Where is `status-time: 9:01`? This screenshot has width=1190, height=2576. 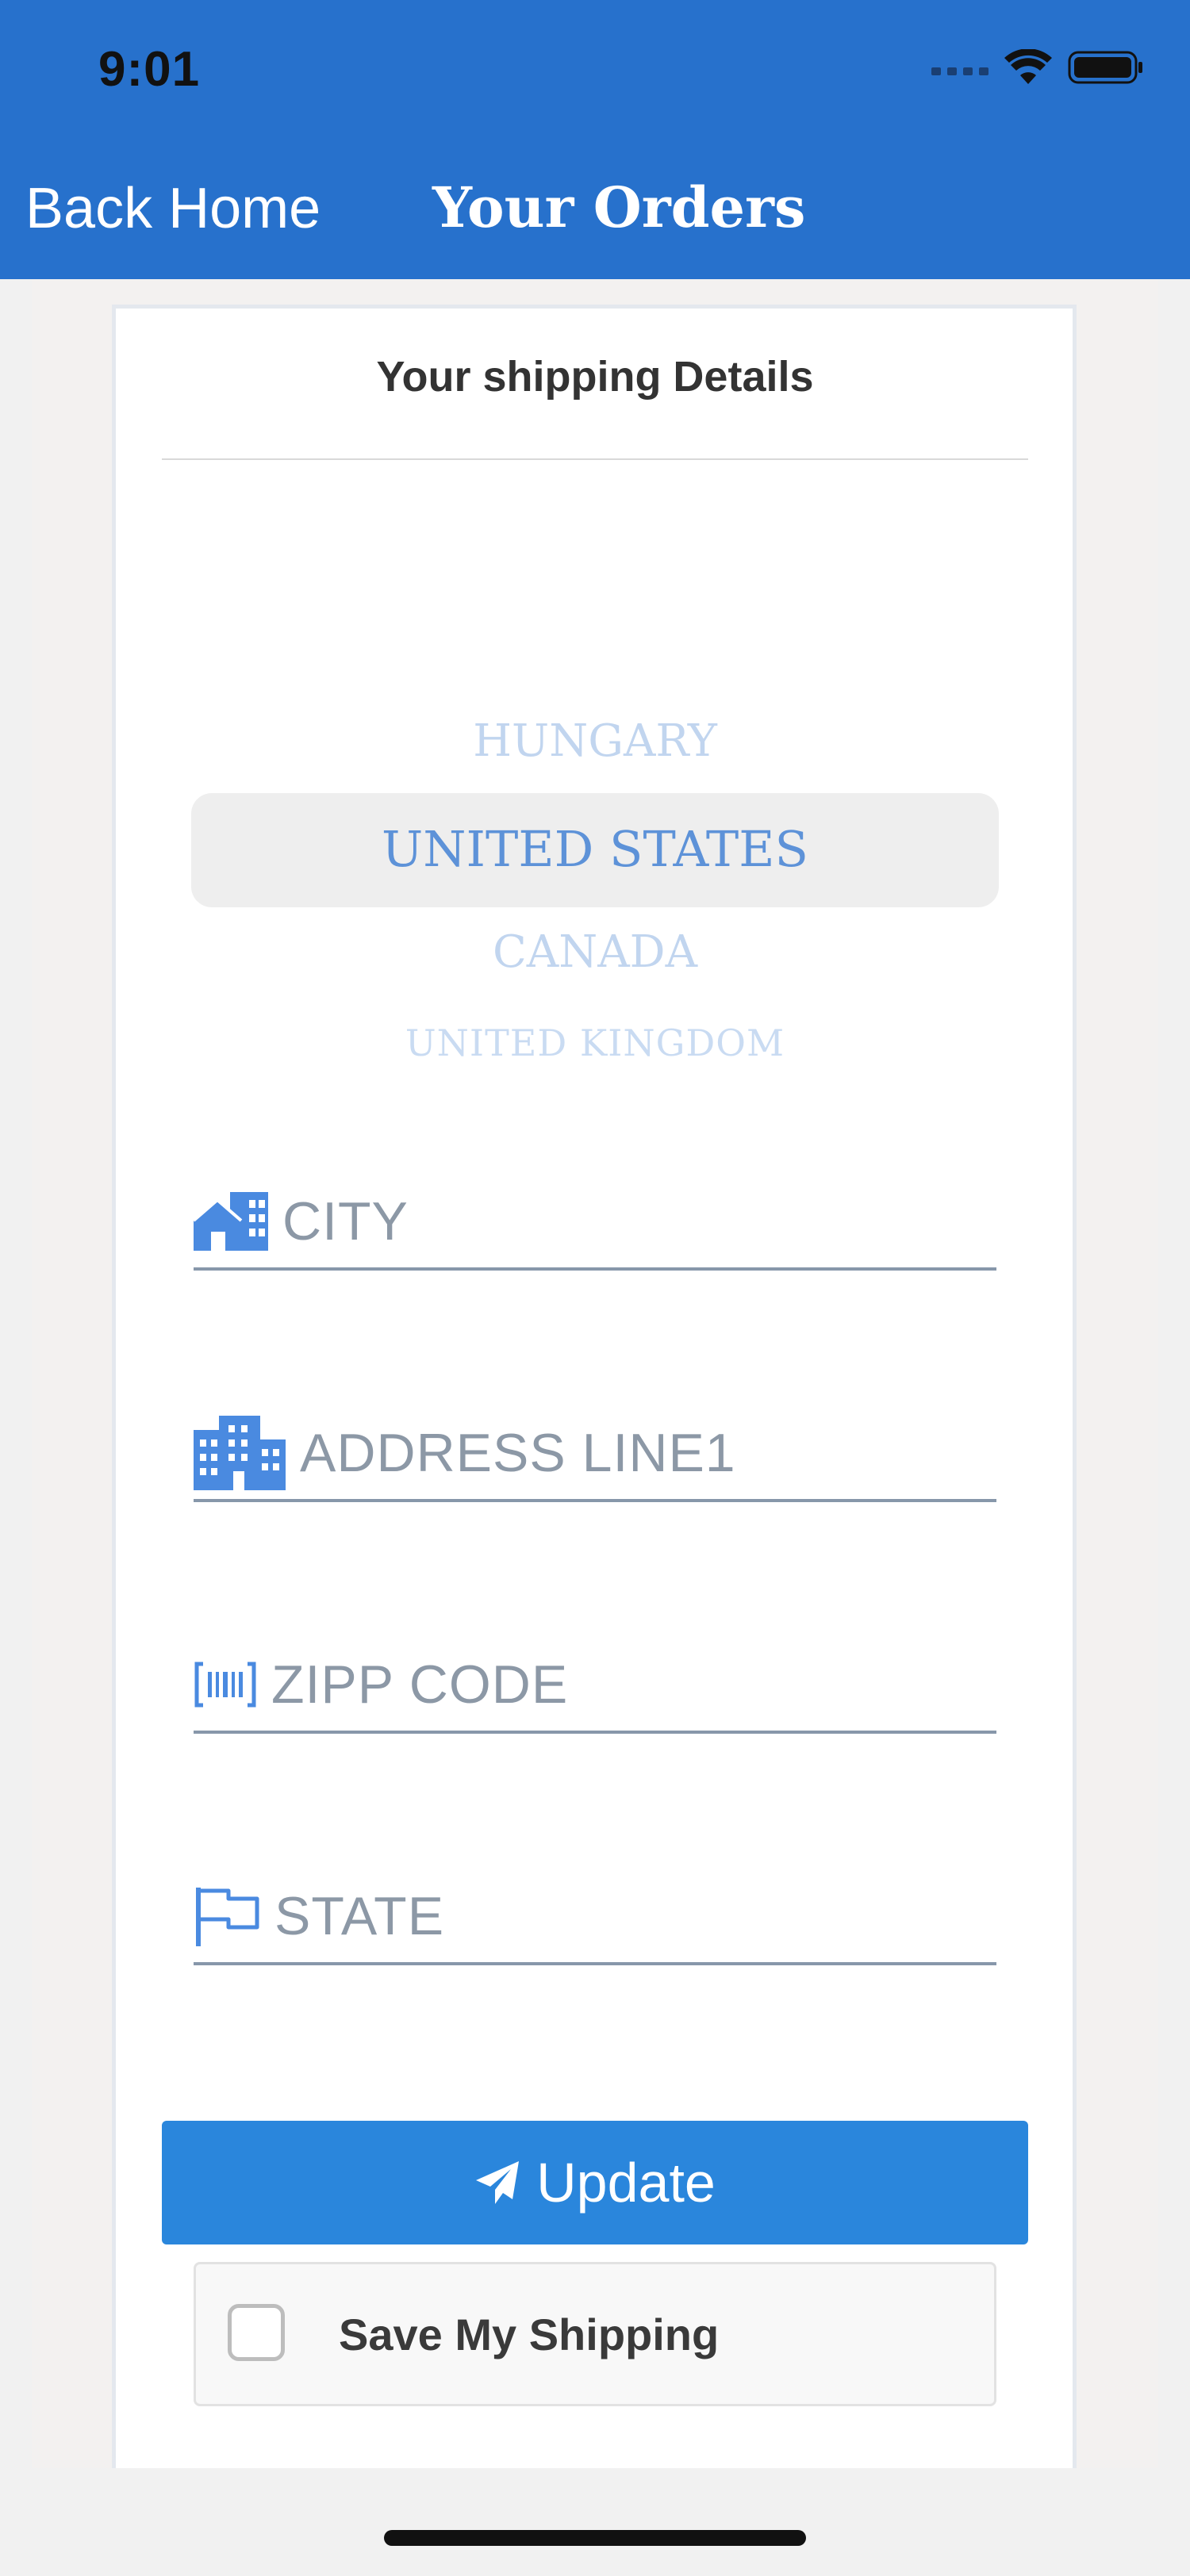
status-time: 9:01 is located at coordinates (149, 70).